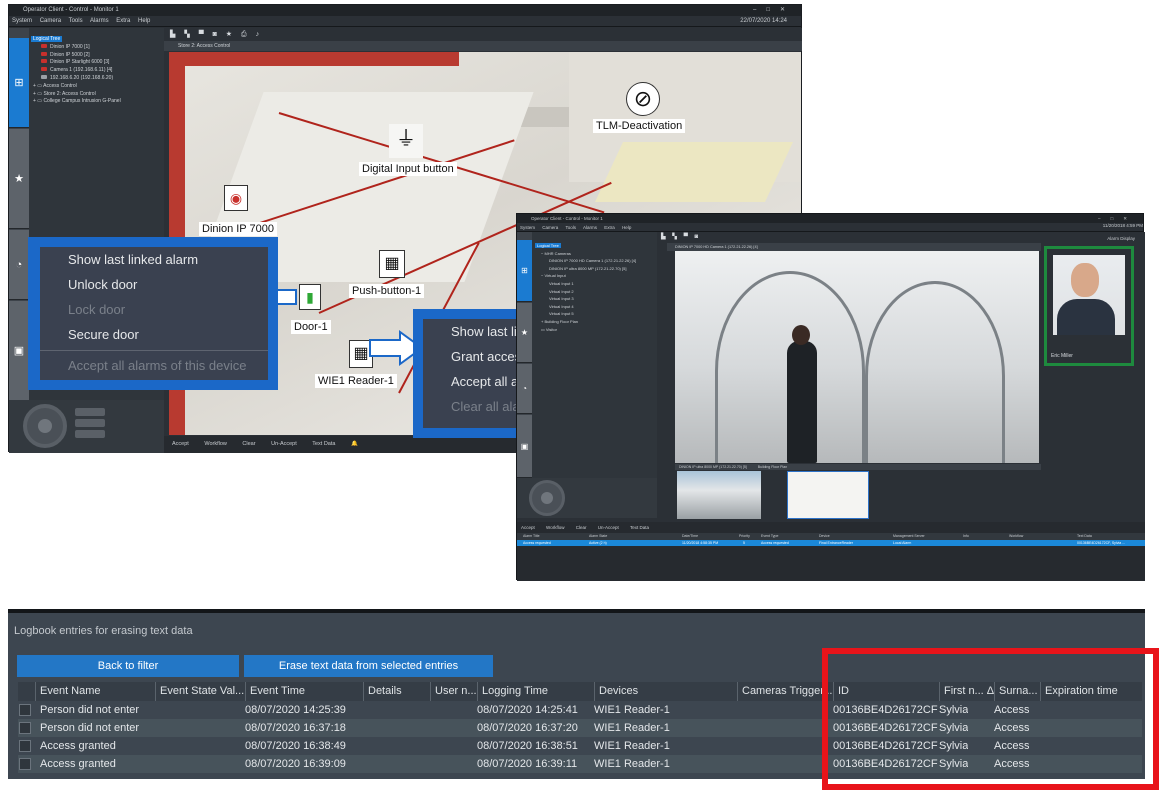  I want to click on menu-item-unlock-door: Unlock door, so click(154, 284).